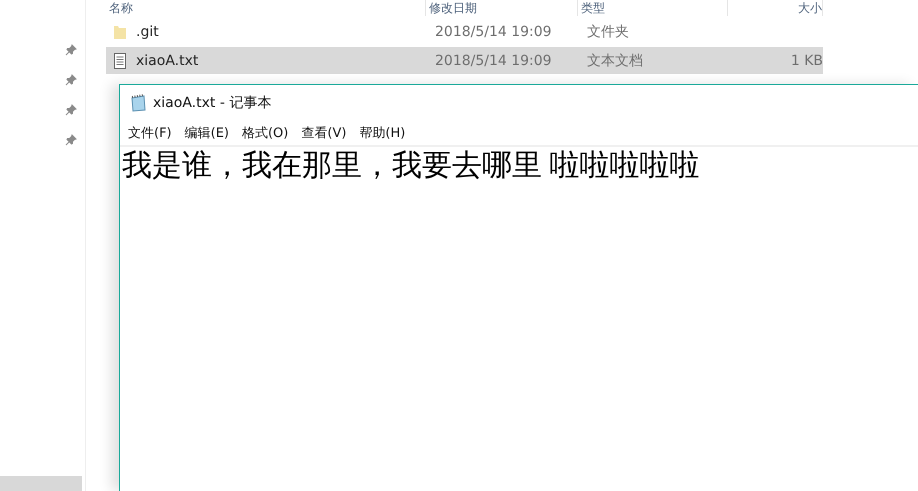 The height and width of the screenshot is (491, 918). I want to click on folder-icon, so click(120, 32).